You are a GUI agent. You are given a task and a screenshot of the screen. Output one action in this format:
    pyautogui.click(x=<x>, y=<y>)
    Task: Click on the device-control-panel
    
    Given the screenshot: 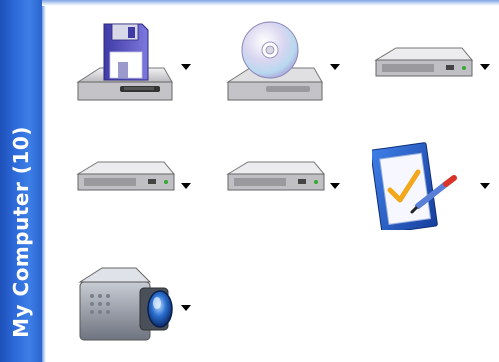 What is the action you would take?
    pyautogui.click(x=434, y=185)
    